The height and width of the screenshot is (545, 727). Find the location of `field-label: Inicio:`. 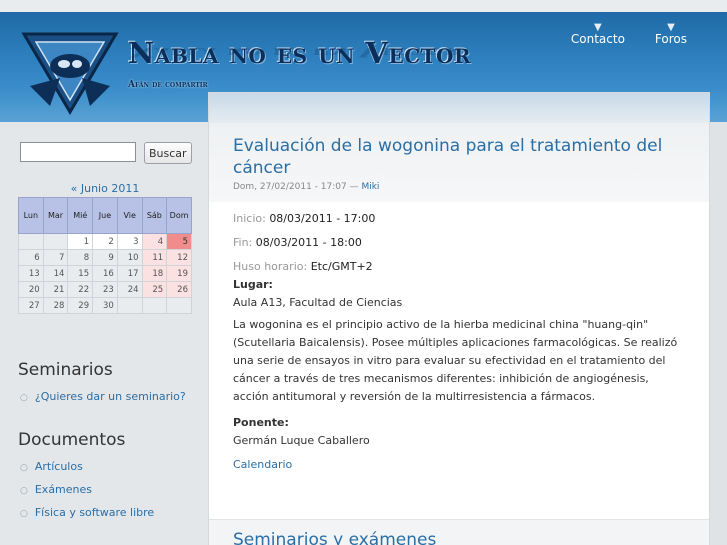

field-label: Inicio: is located at coordinates (249, 218).